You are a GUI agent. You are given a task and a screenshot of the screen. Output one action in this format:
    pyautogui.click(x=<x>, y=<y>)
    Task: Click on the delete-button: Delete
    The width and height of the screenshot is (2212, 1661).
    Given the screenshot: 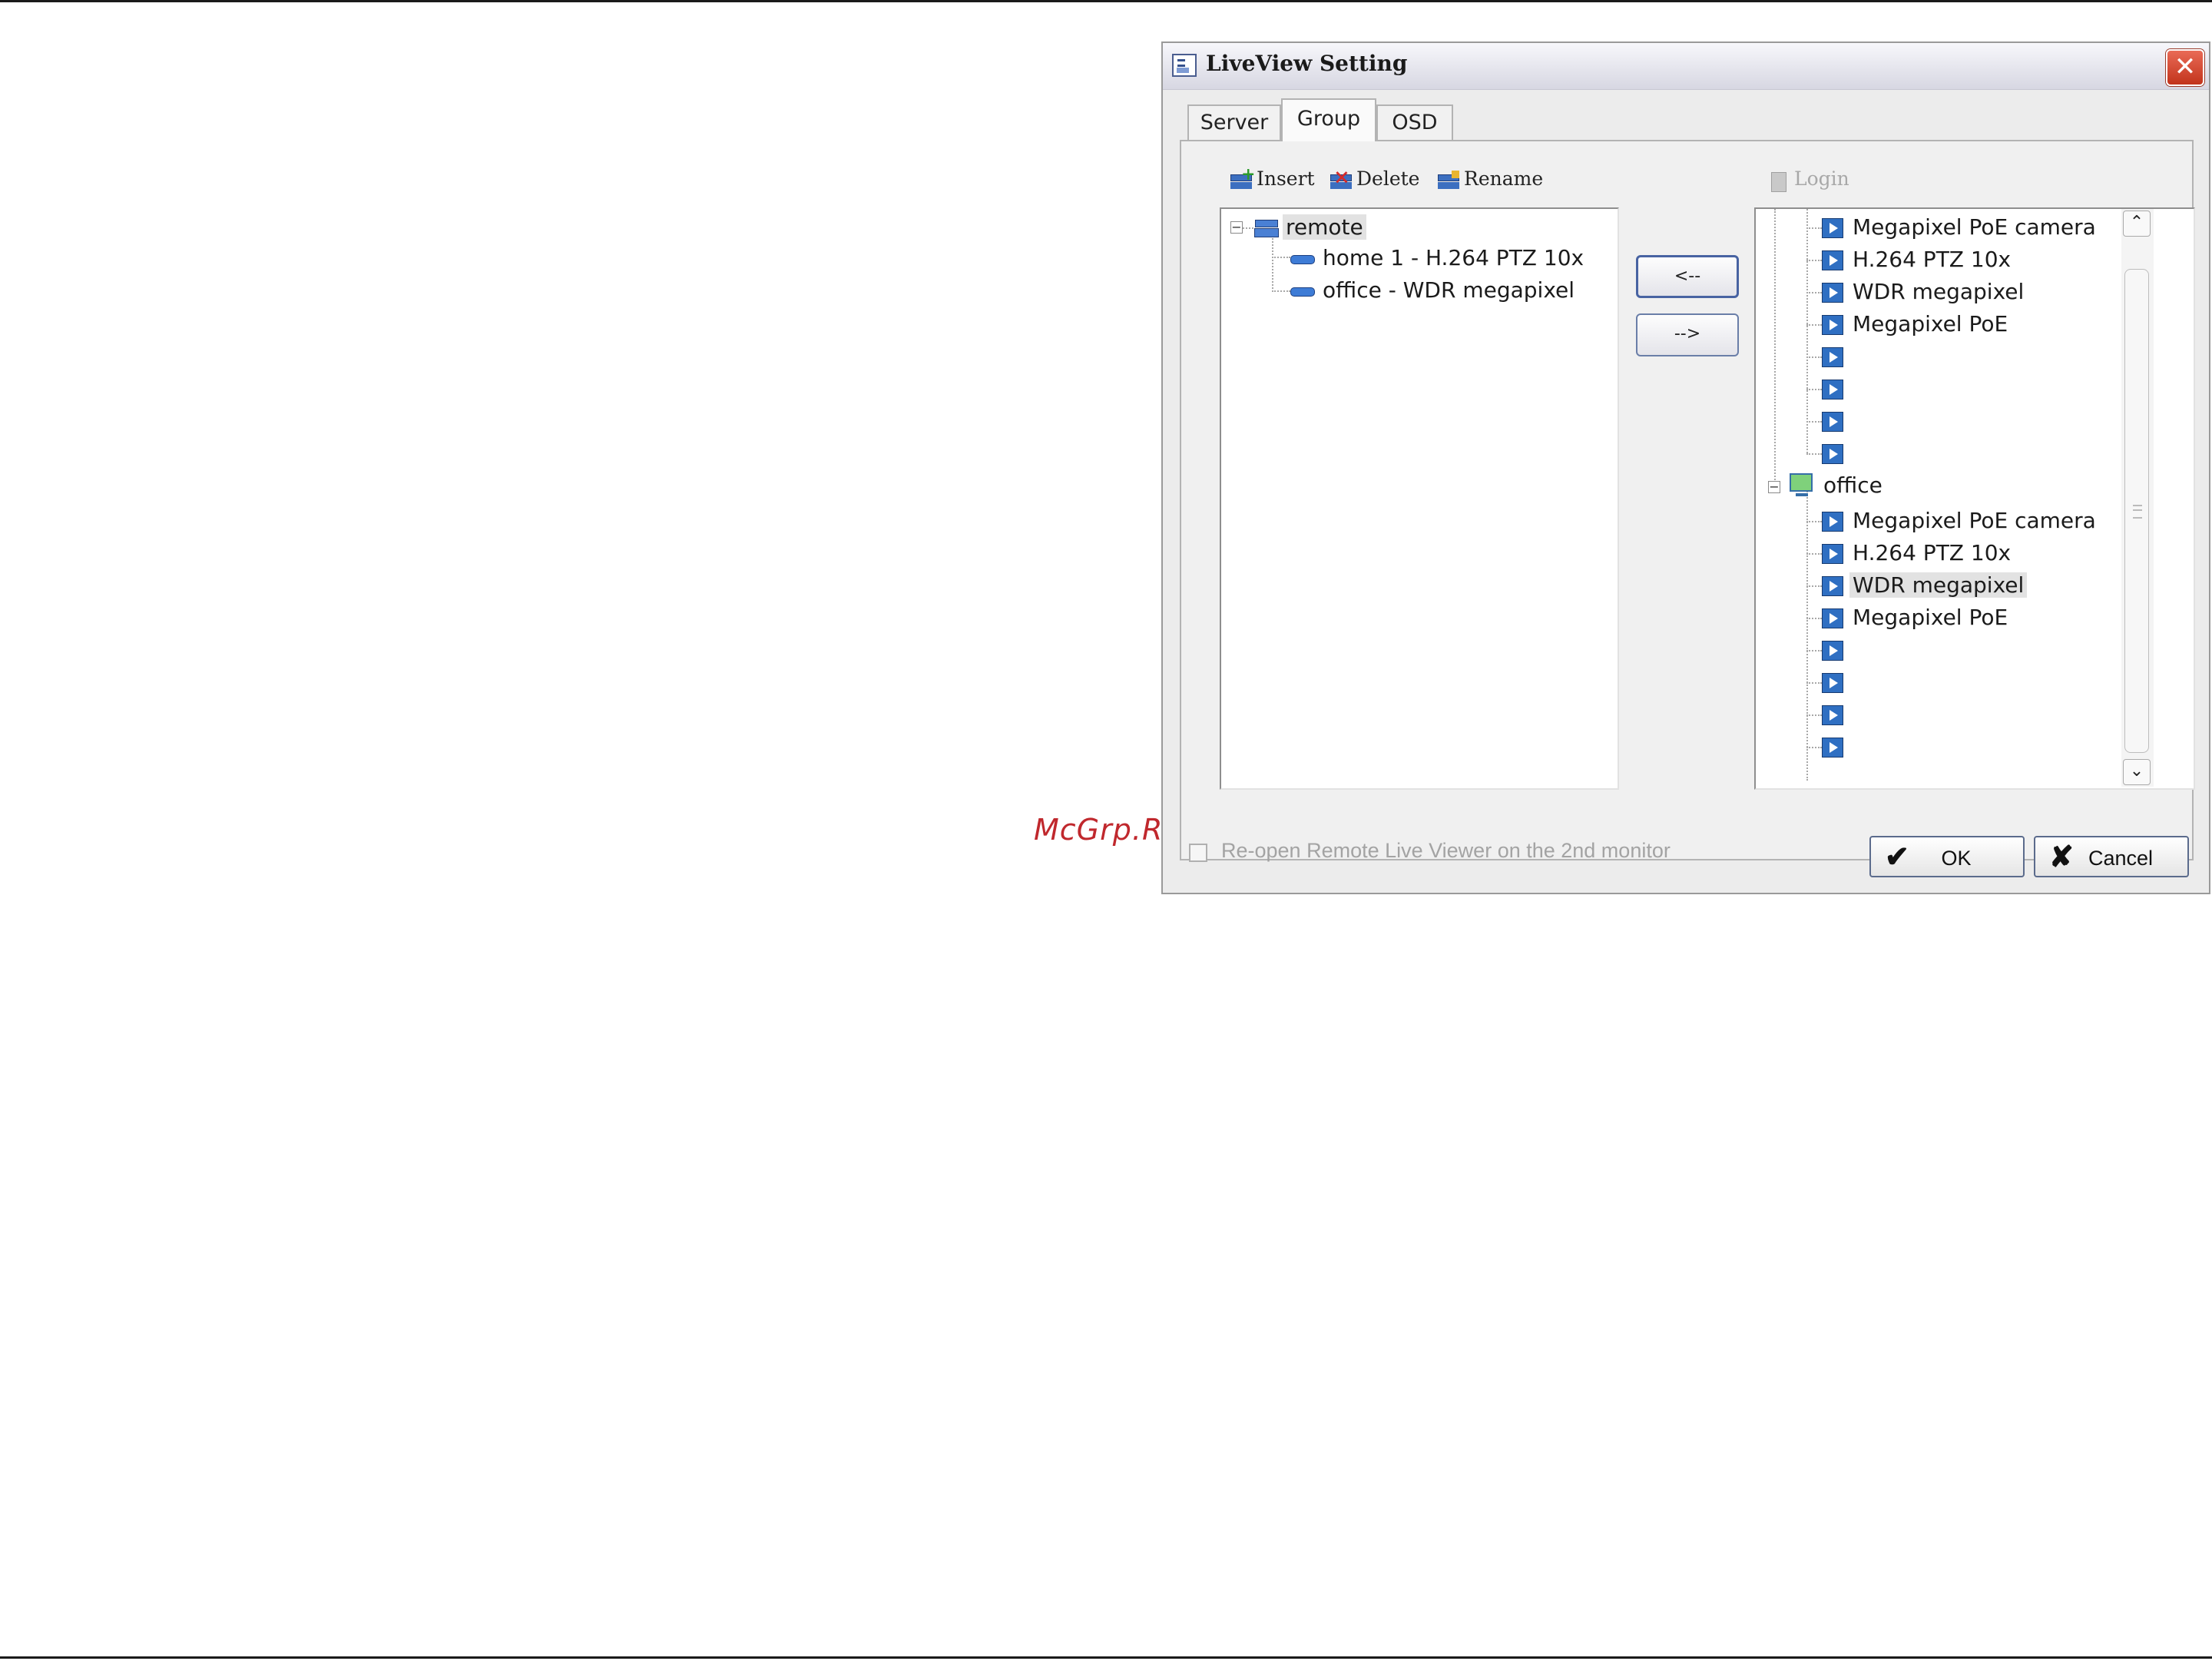 What is the action you would take?
    pyautogui.click(x=1375, y=182)
    